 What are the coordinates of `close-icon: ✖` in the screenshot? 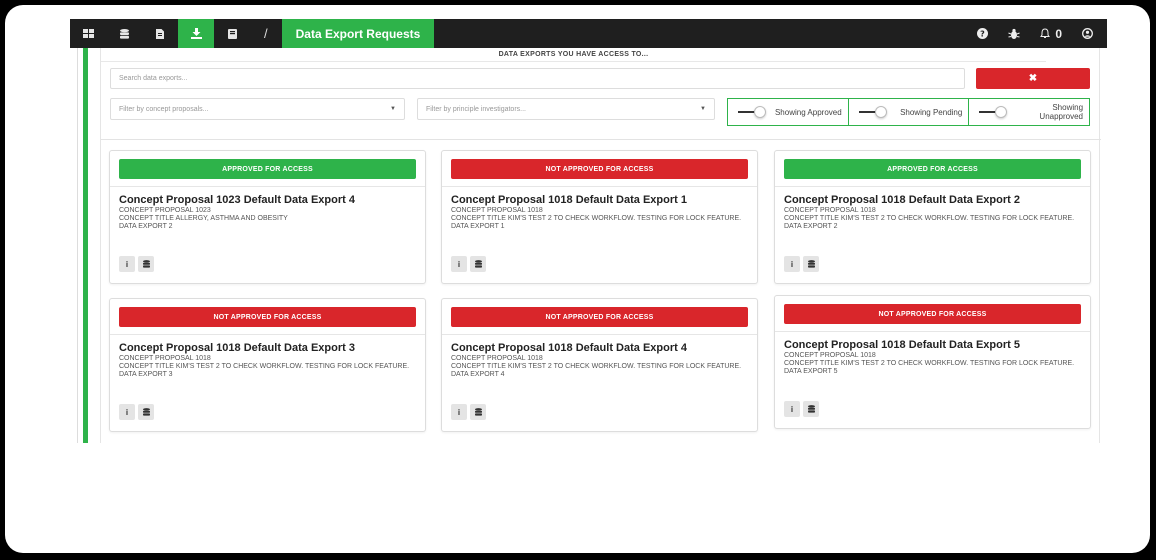 It's located at (1033, 78).